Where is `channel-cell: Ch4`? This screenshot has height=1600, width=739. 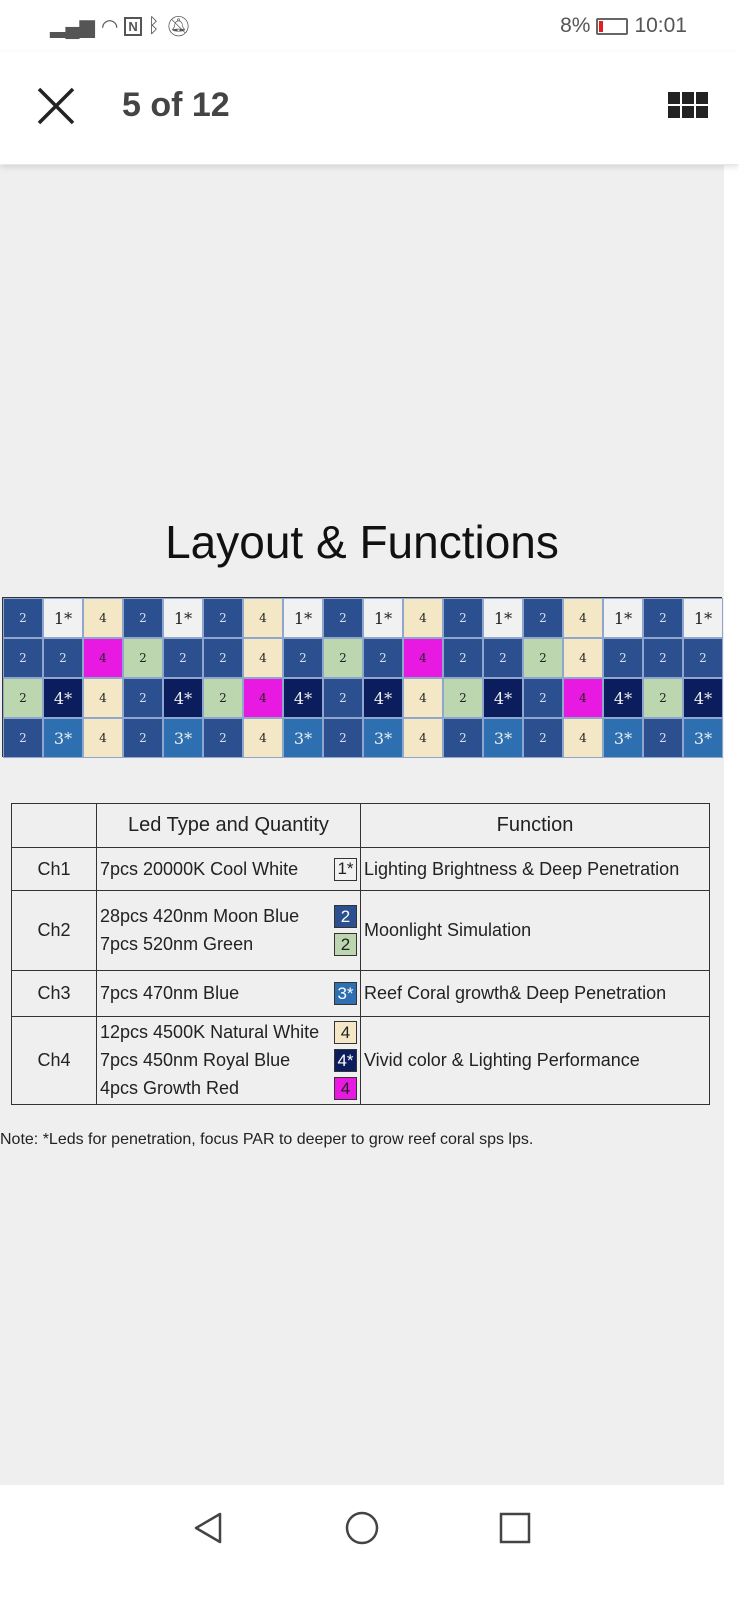 channel-cell: Ch4 is located at coordinates (54, 1060).